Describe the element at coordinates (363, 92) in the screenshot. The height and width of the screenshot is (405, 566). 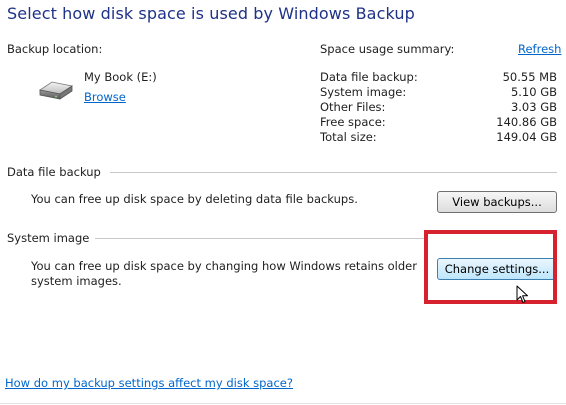
I see `summary-key: System image:` at that location.